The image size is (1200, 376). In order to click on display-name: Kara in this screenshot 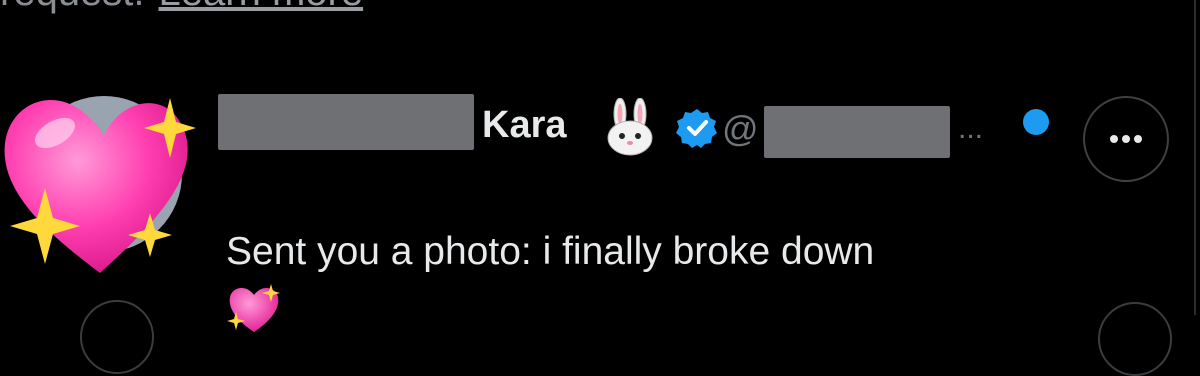, I will do `click(524, 125)`.